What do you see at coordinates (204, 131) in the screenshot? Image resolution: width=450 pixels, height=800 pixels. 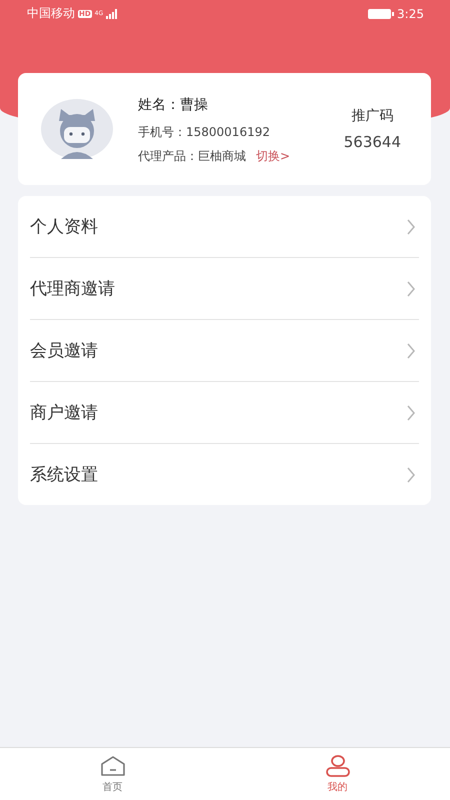 I see `phone-text: 手机号：15800016192` at bounding box center [204, 131].